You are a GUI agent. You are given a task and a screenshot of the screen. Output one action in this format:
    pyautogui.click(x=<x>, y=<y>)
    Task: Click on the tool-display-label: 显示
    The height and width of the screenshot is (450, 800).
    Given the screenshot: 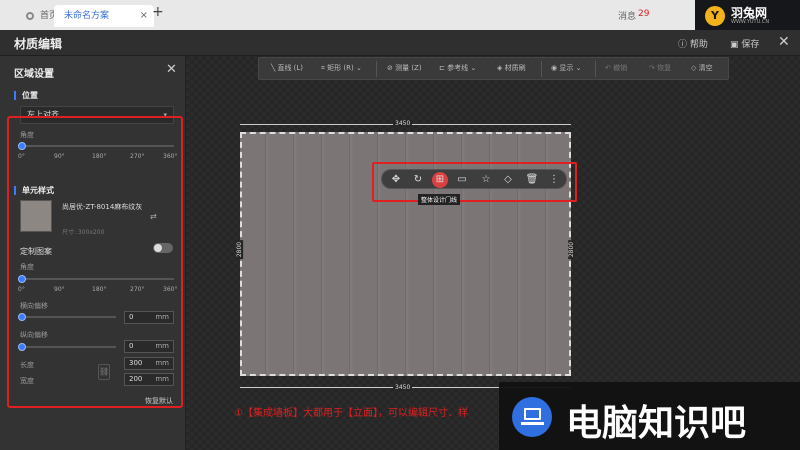 What is the action you would take?
    pyautogui.click(x=566, y=68)
    